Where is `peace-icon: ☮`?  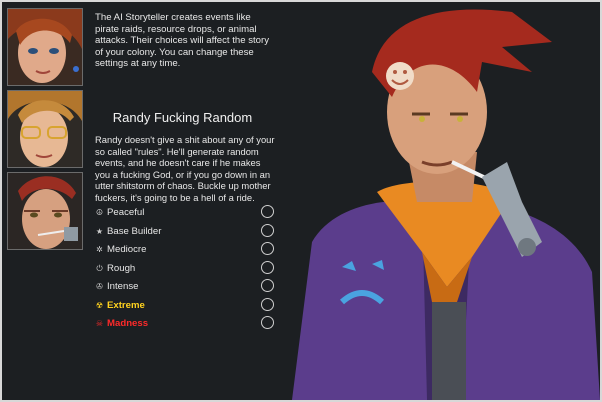
peace-icon: ☮ is located at coordinates (99, 212).